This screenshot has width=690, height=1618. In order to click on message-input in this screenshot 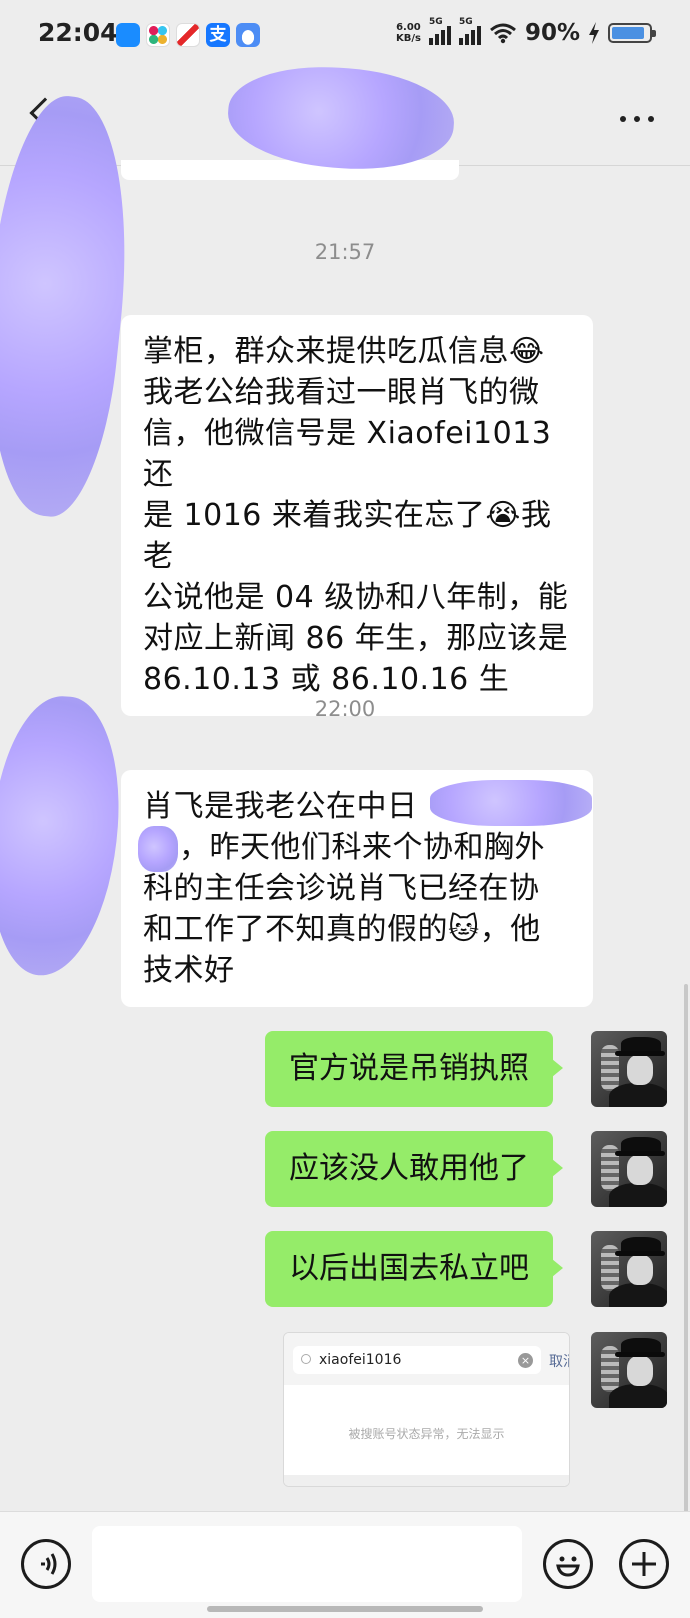, I will do `click(307, 1564)`.